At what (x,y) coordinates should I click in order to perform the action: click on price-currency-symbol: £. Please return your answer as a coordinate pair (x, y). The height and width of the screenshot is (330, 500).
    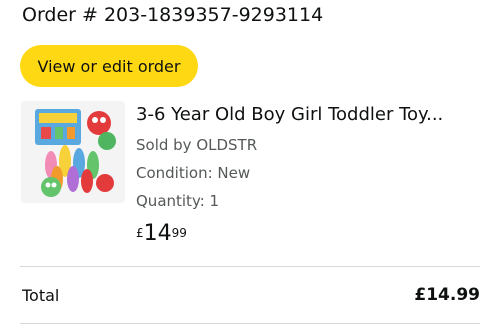
    Looking at the image, I should click on (140, 233).